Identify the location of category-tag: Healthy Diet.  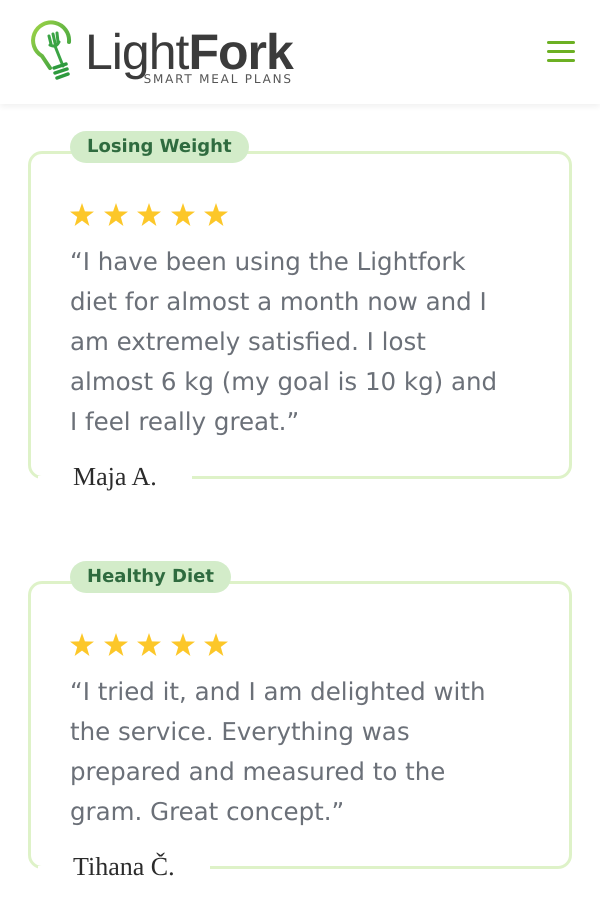
(150, 577).